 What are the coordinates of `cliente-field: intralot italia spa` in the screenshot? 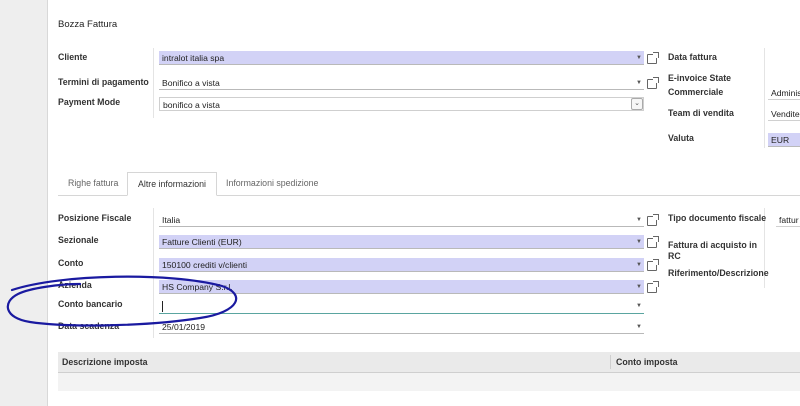 It's located at (401, 58).